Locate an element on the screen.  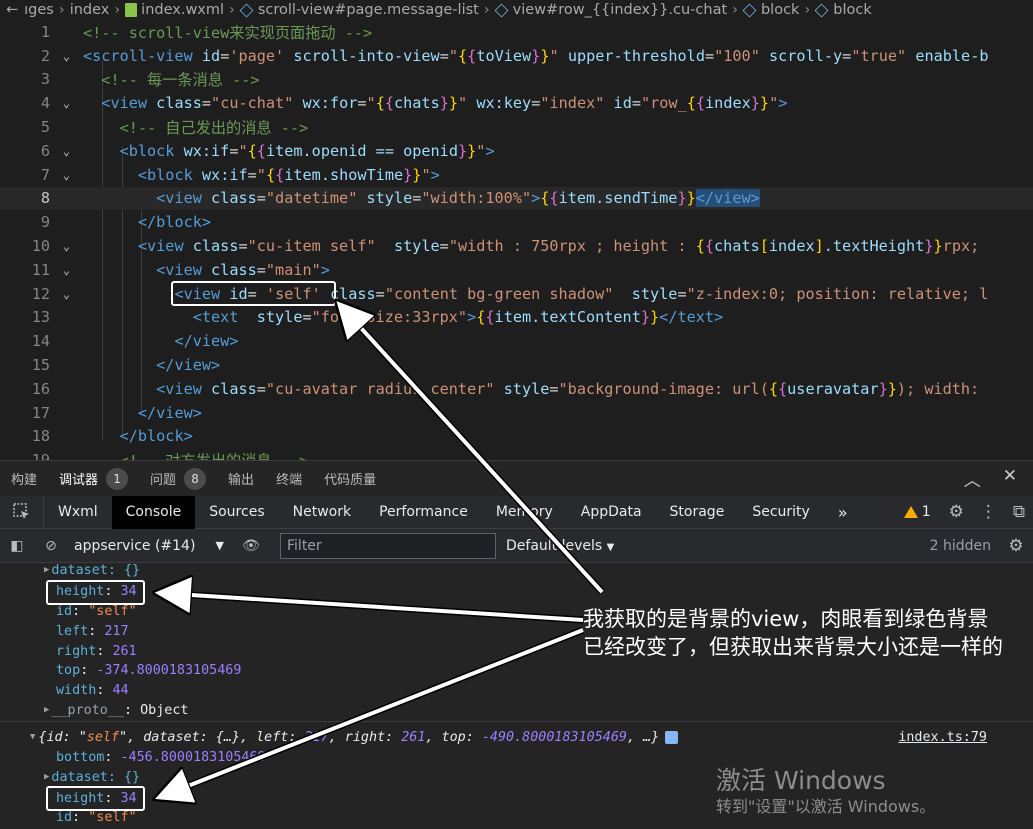
line-number: 10 is located at coordinates (40, 246).